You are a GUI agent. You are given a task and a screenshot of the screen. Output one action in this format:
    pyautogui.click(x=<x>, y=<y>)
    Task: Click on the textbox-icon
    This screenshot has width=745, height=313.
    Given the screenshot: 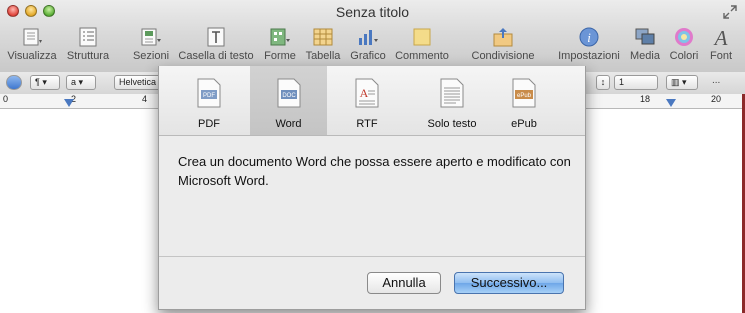 What is the action you would take?
    pyautogui.click(x=216, y=37)
    